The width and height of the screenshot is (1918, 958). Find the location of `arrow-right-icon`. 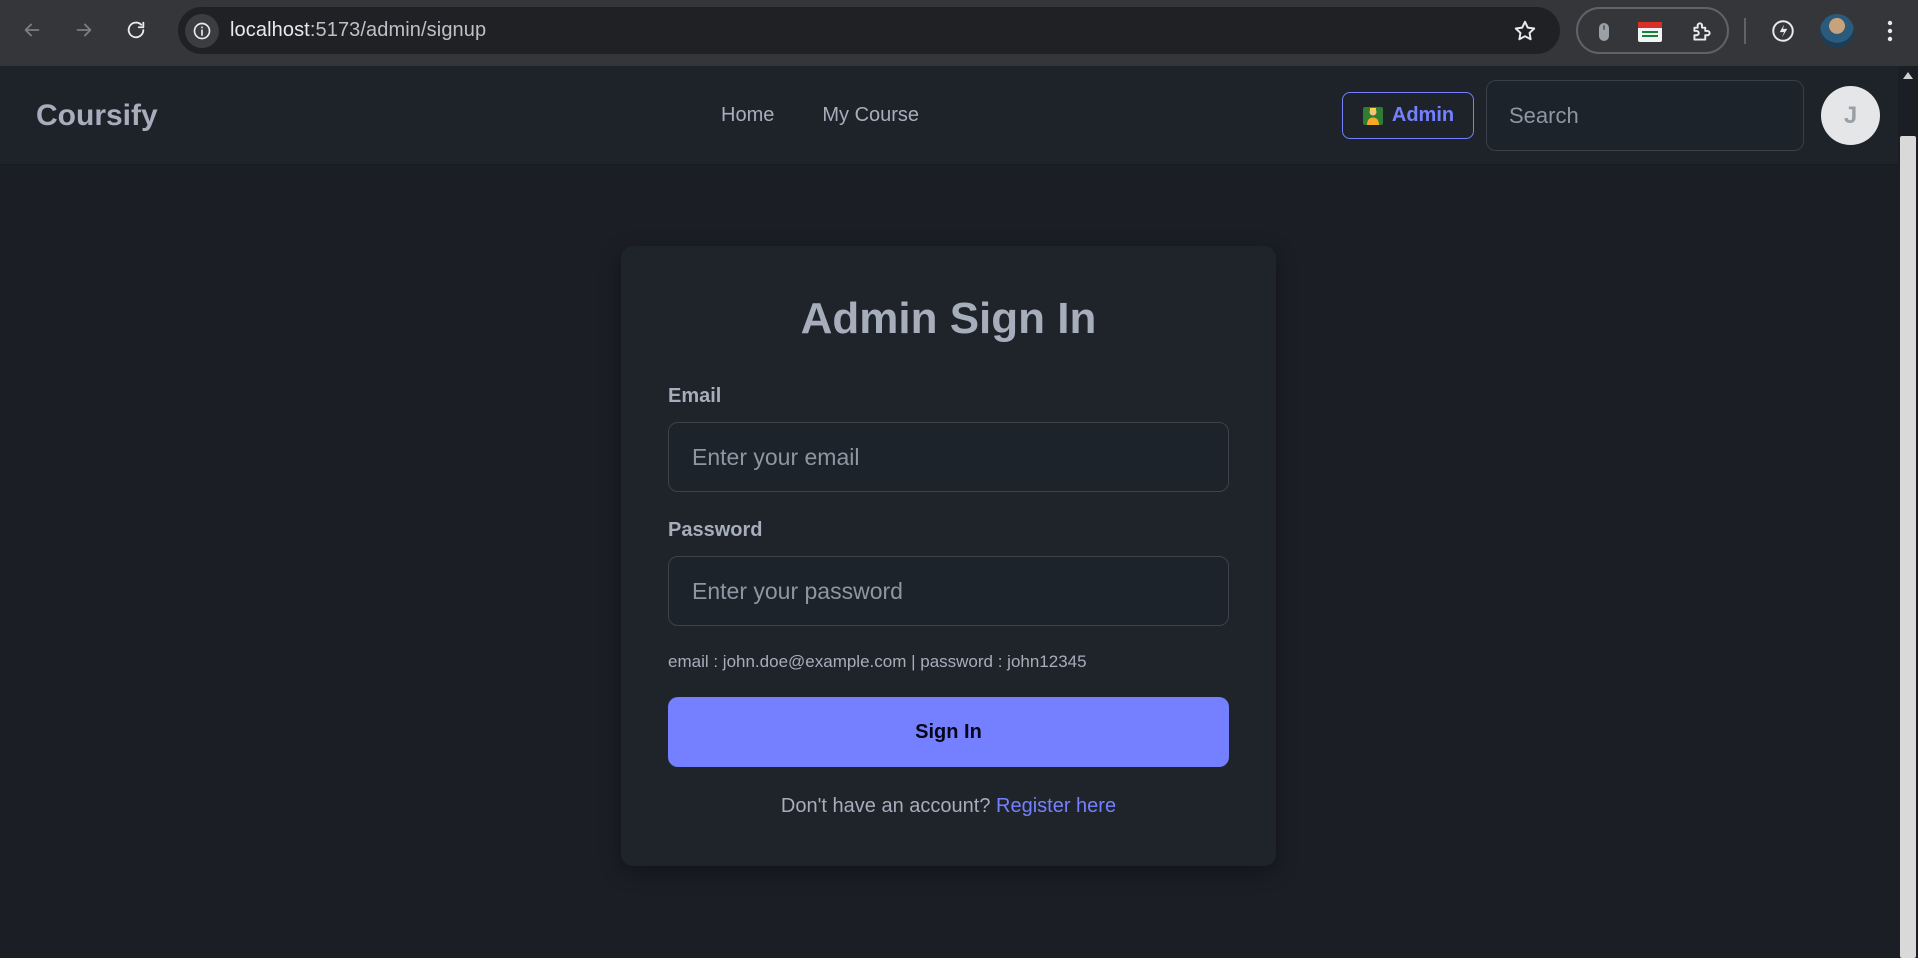

arrow-right-icon is located at coordinates (84, 30).